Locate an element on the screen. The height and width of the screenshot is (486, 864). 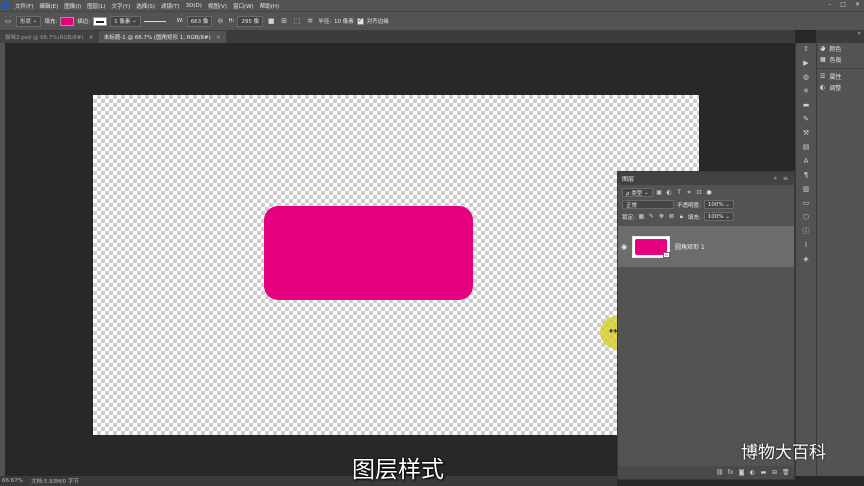
3d-icon: ⬡ is located at coordinates (806, 217).